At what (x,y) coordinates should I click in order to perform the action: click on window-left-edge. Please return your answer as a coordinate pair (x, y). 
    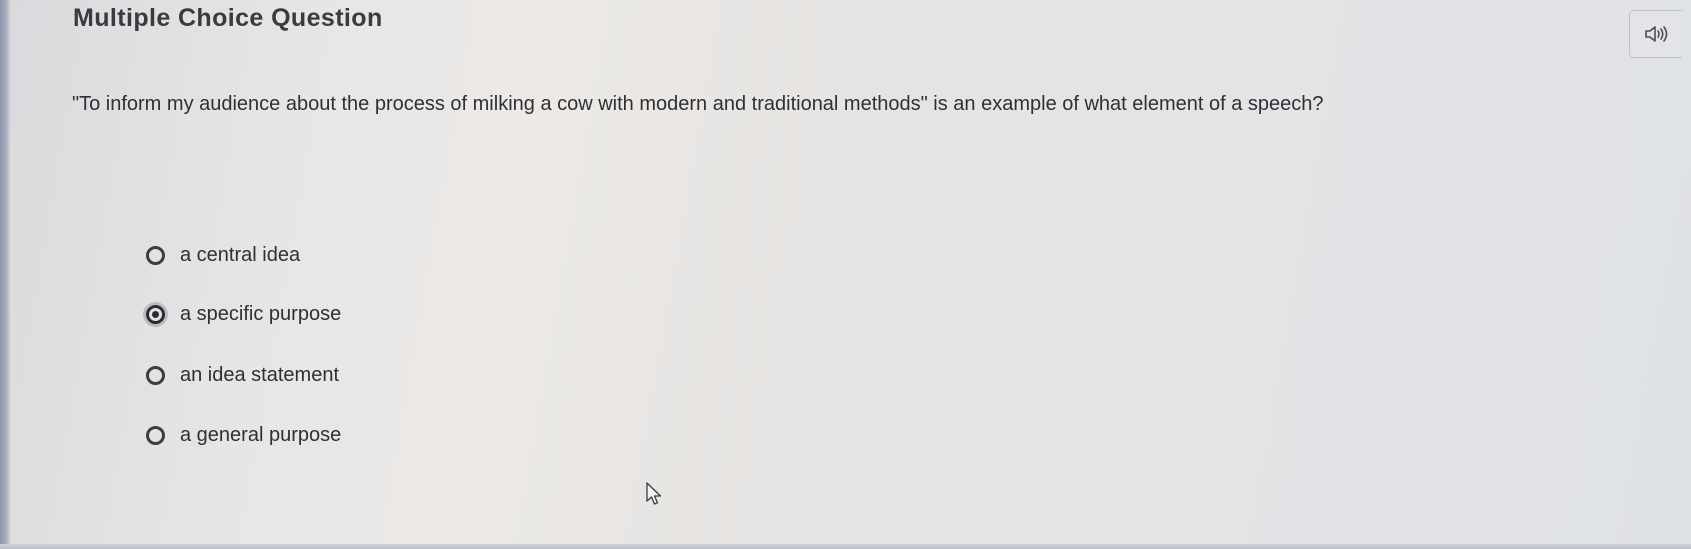
    Looking at the image, I should click on (5, 274).